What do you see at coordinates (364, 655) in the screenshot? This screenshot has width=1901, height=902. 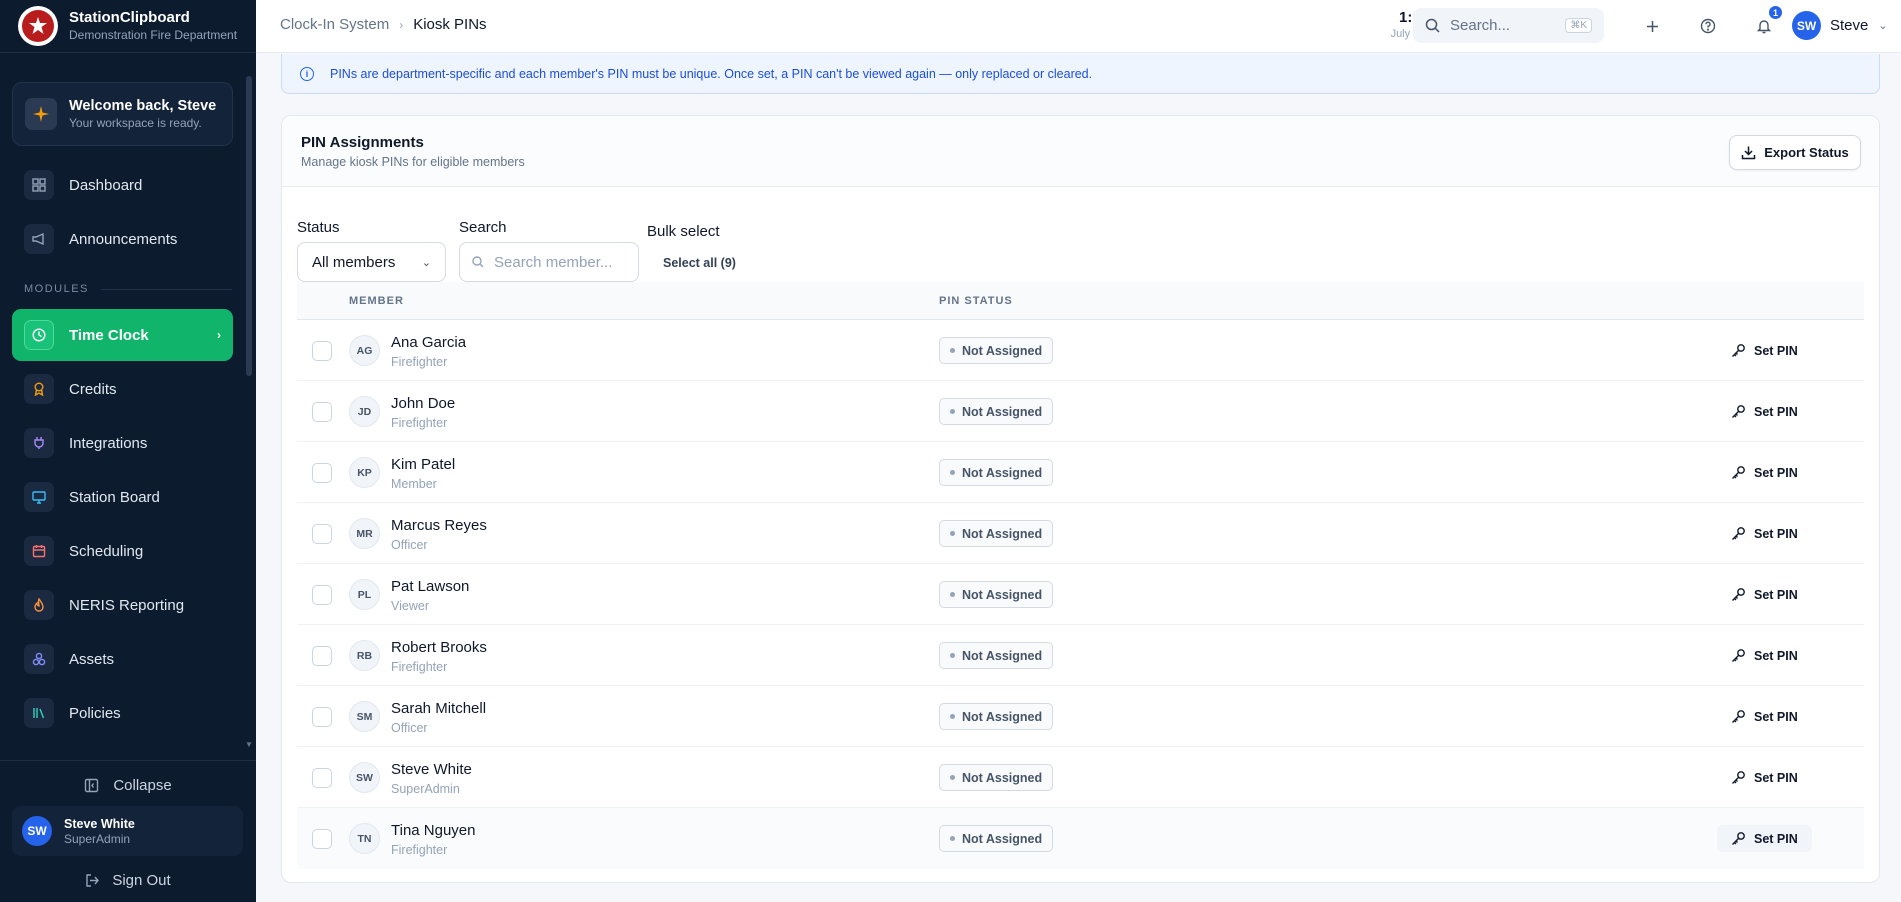 I see `avatar: RB` at bounding box center [364, 655].